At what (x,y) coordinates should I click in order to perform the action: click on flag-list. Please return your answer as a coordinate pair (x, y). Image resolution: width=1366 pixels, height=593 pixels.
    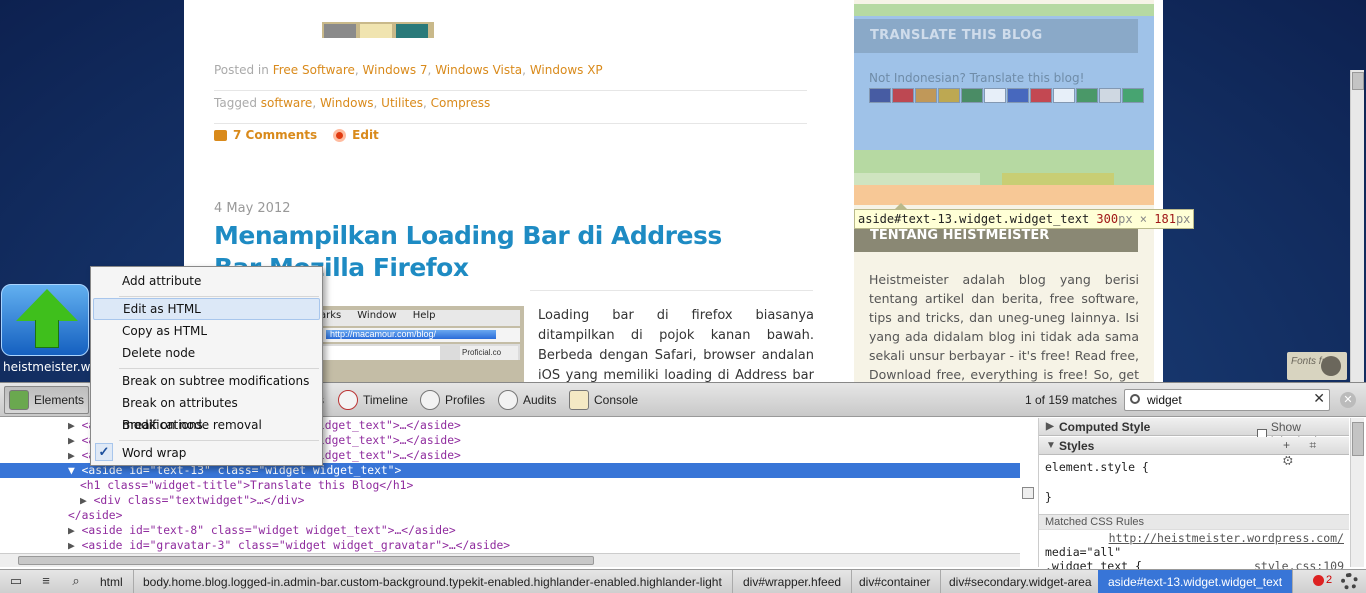
    Looking at the image, I should click on (1009, 99).